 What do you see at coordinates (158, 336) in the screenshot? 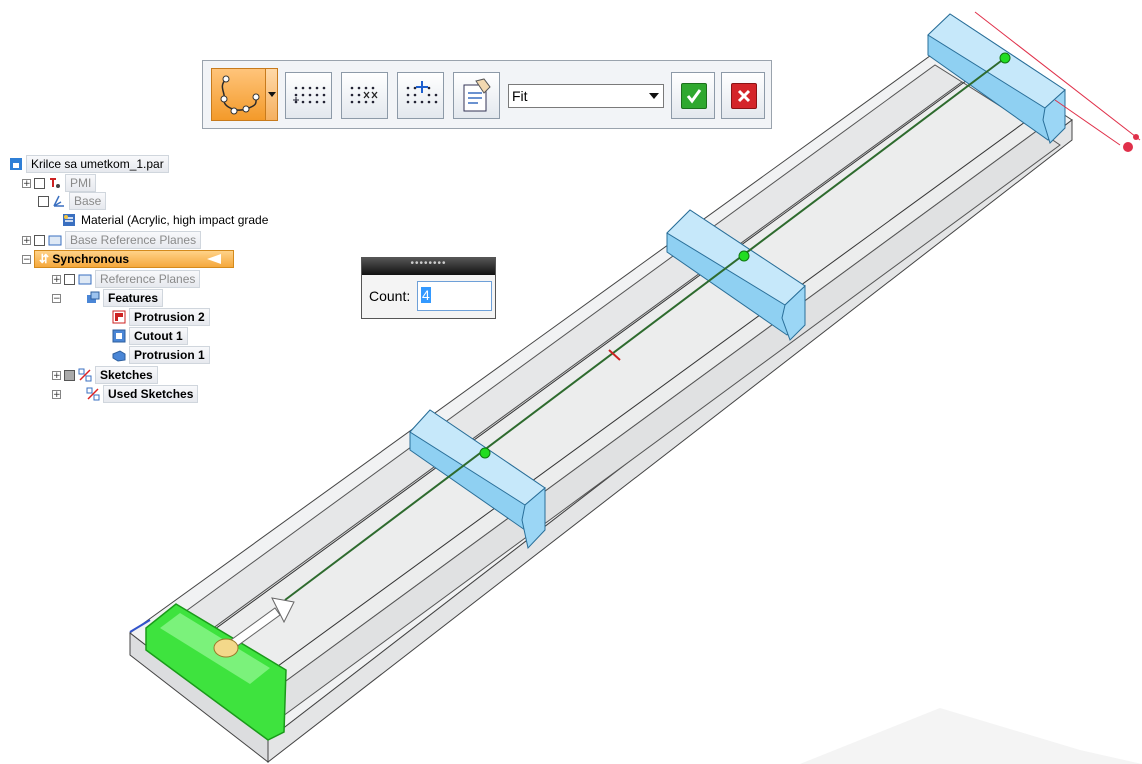
I see `tree-item-label: Cutout 1` at bounding box center [158, 336].